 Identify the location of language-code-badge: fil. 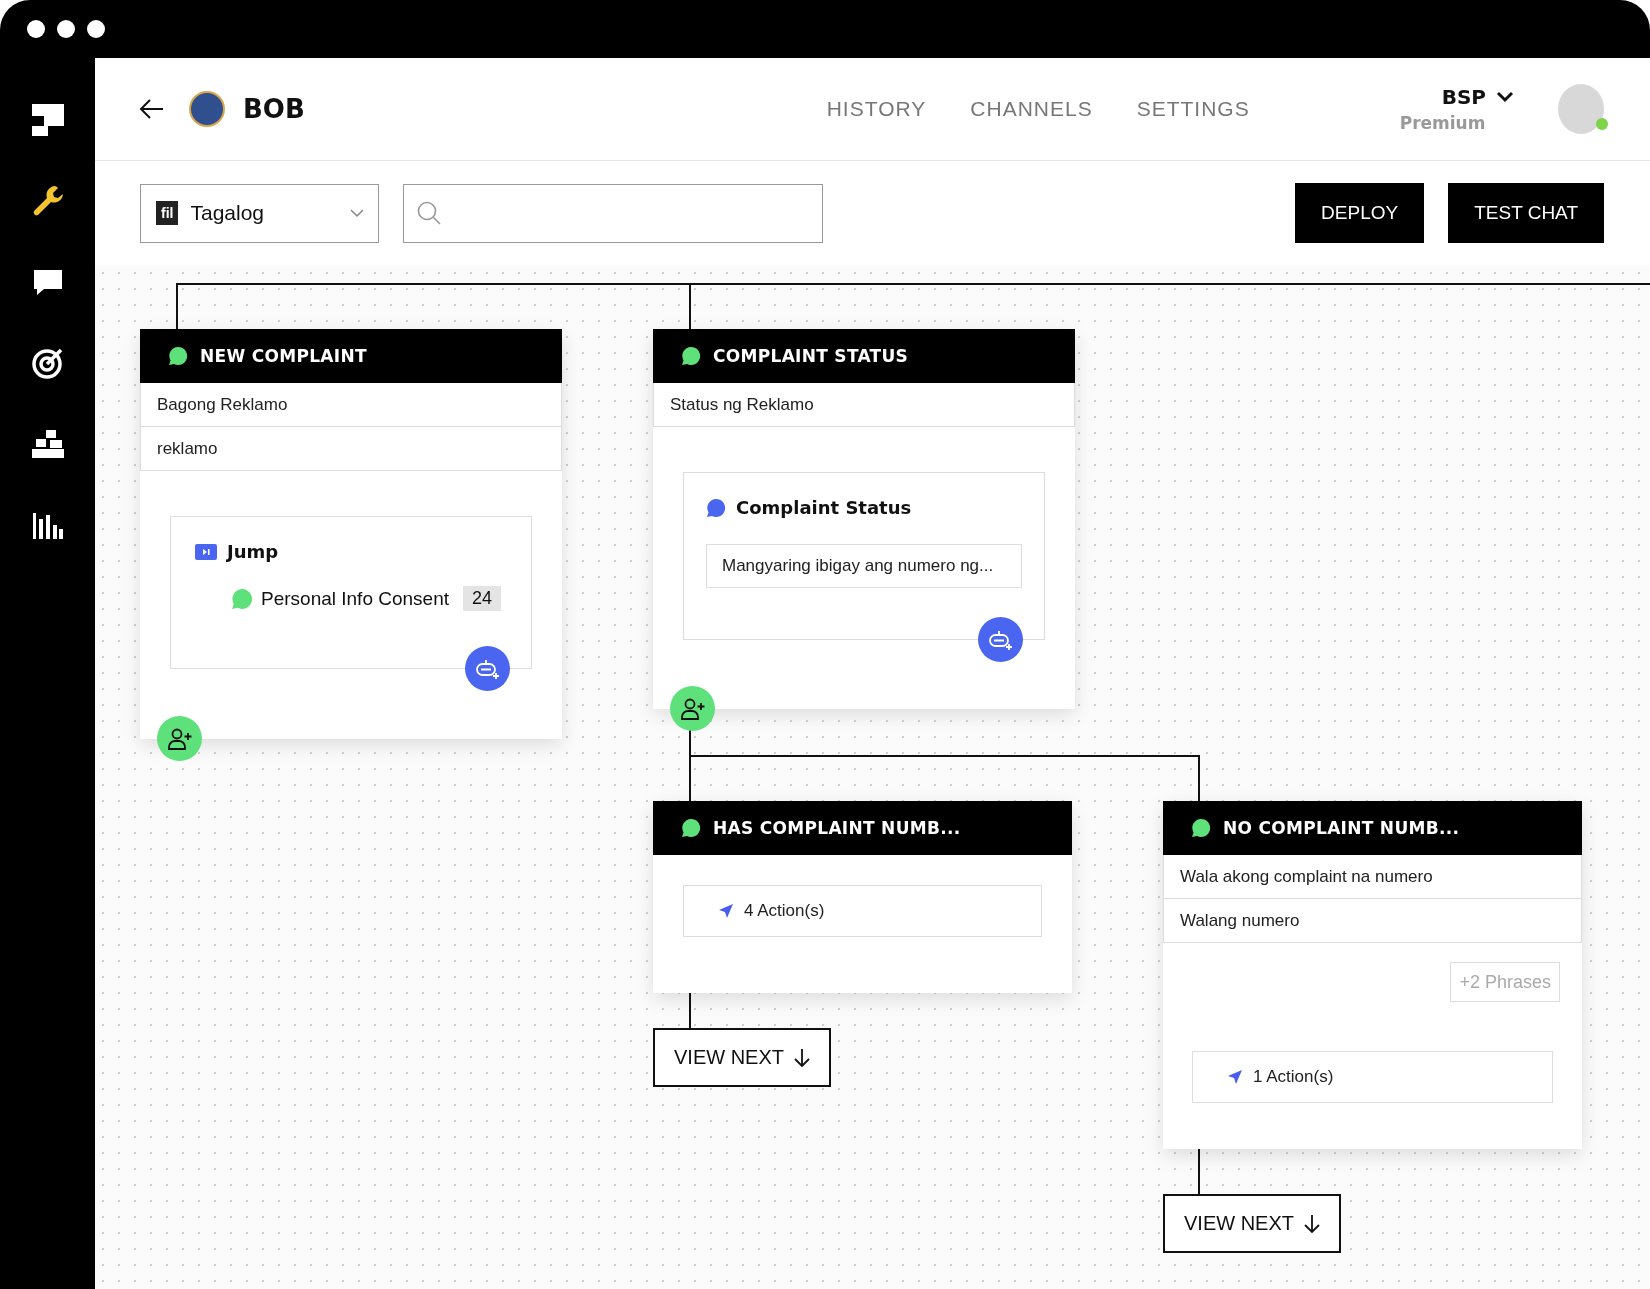
(167, 213).